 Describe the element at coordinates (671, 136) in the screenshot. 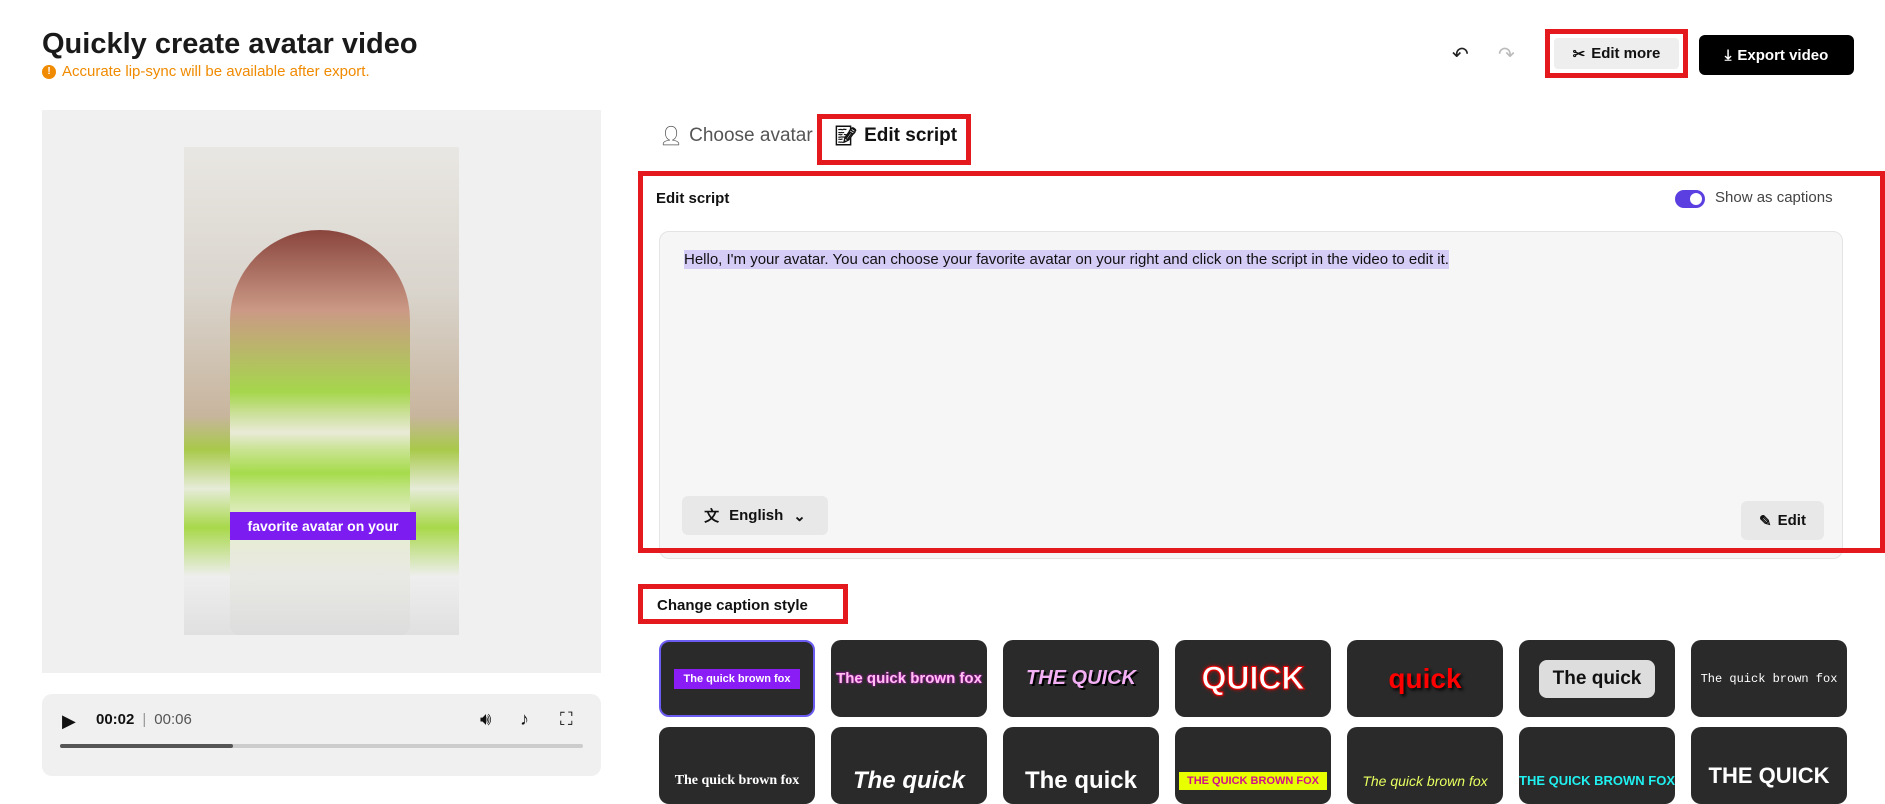

I see `avatar-icon: 👤︎` at that location.